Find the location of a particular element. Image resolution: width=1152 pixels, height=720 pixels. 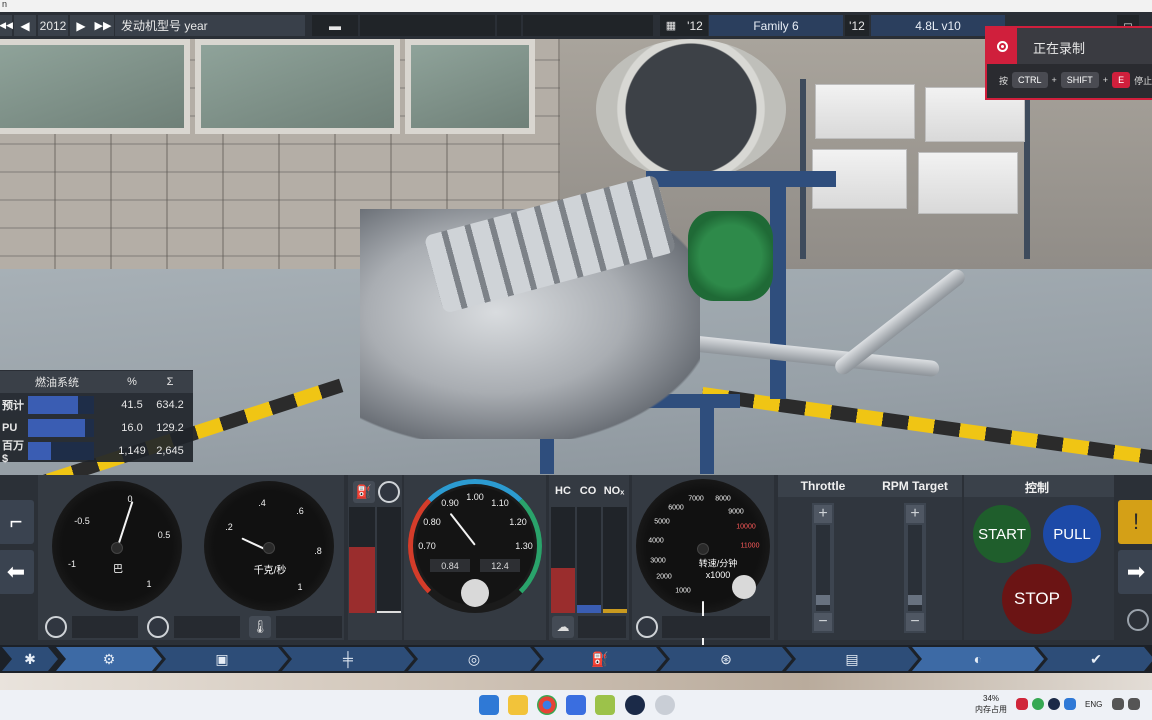

tab-crank: ╪ is located at coordinates (348, 659).